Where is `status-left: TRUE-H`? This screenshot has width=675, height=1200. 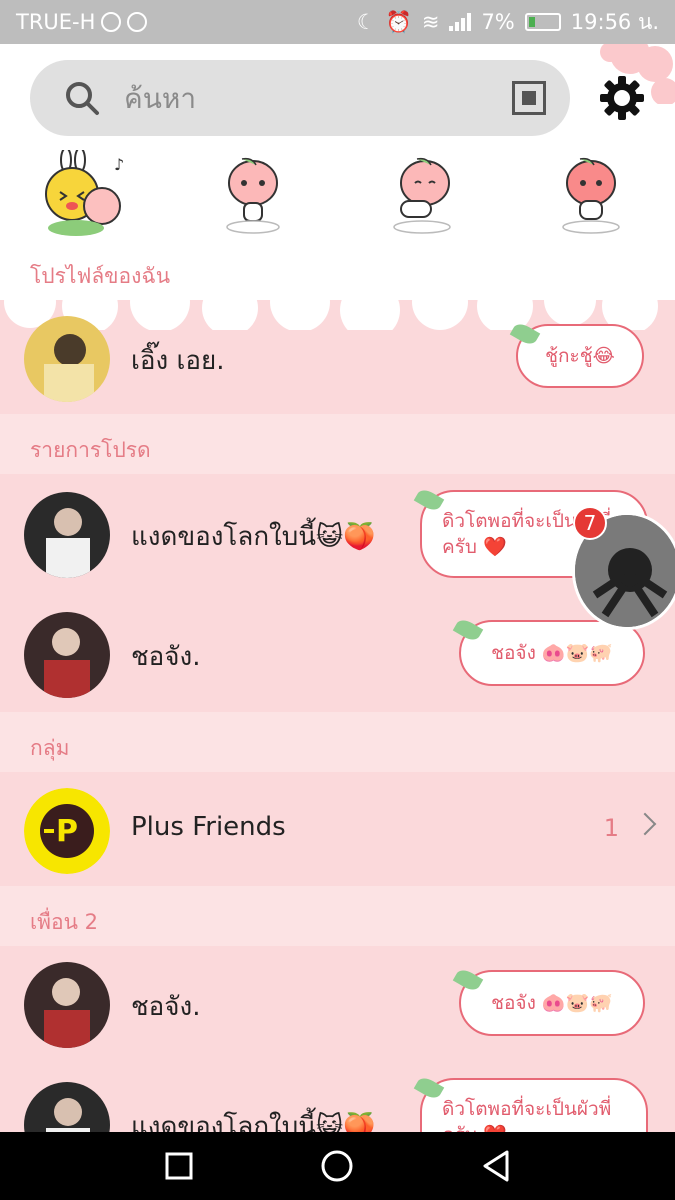 status-left: TRUE-H is located at coordinates (82, 22).